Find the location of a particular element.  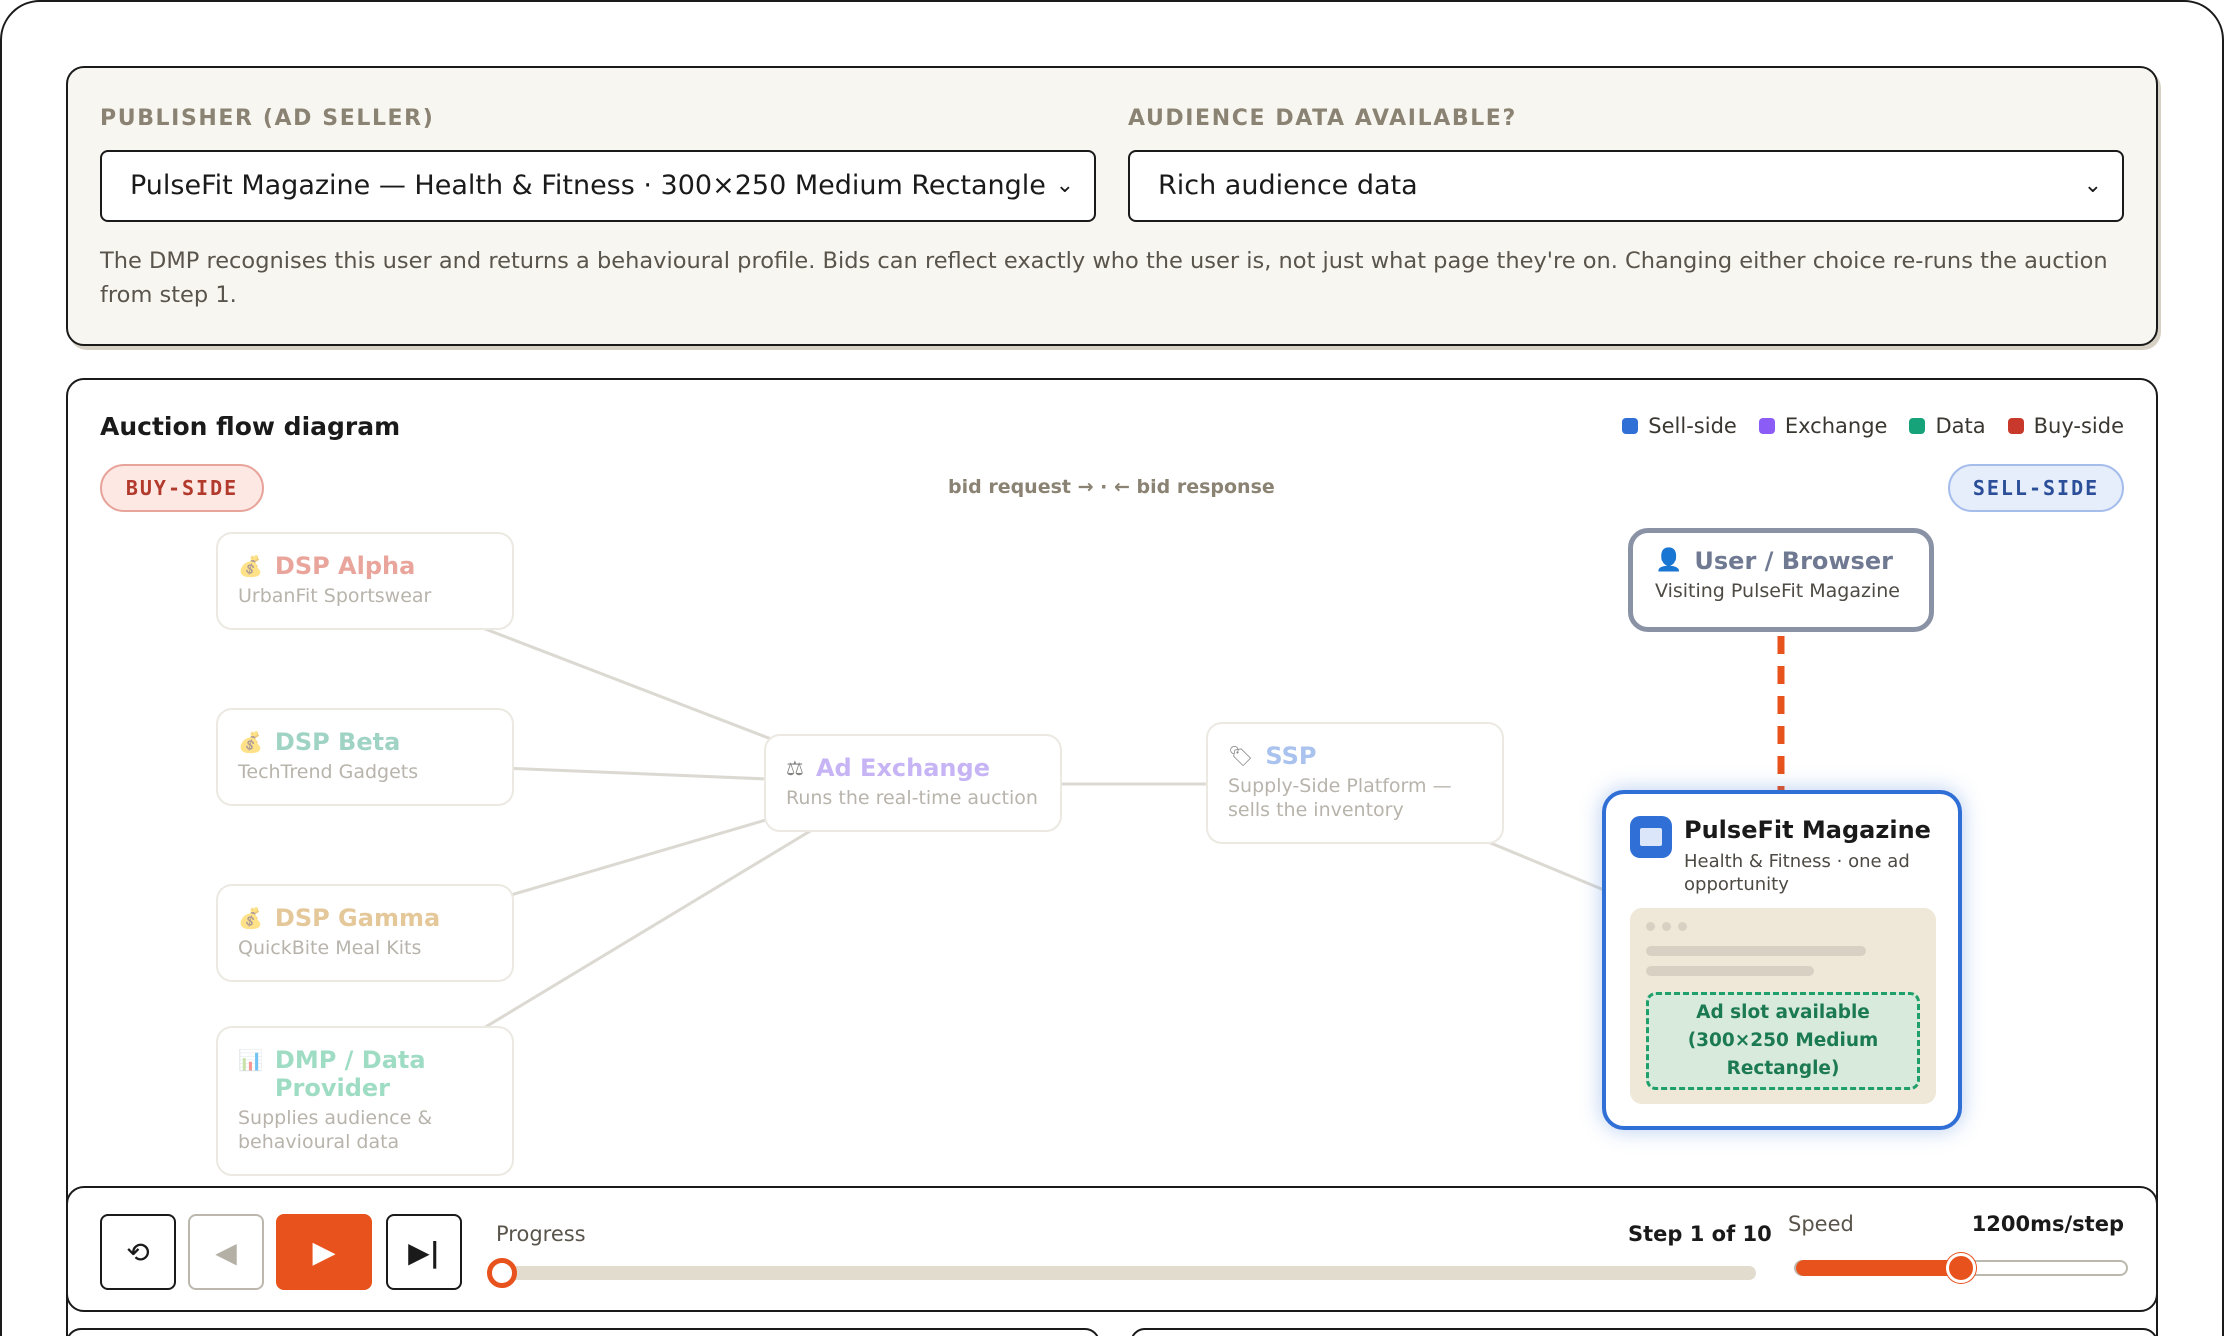

speed-slider is located at coordinates (1961, 1268).